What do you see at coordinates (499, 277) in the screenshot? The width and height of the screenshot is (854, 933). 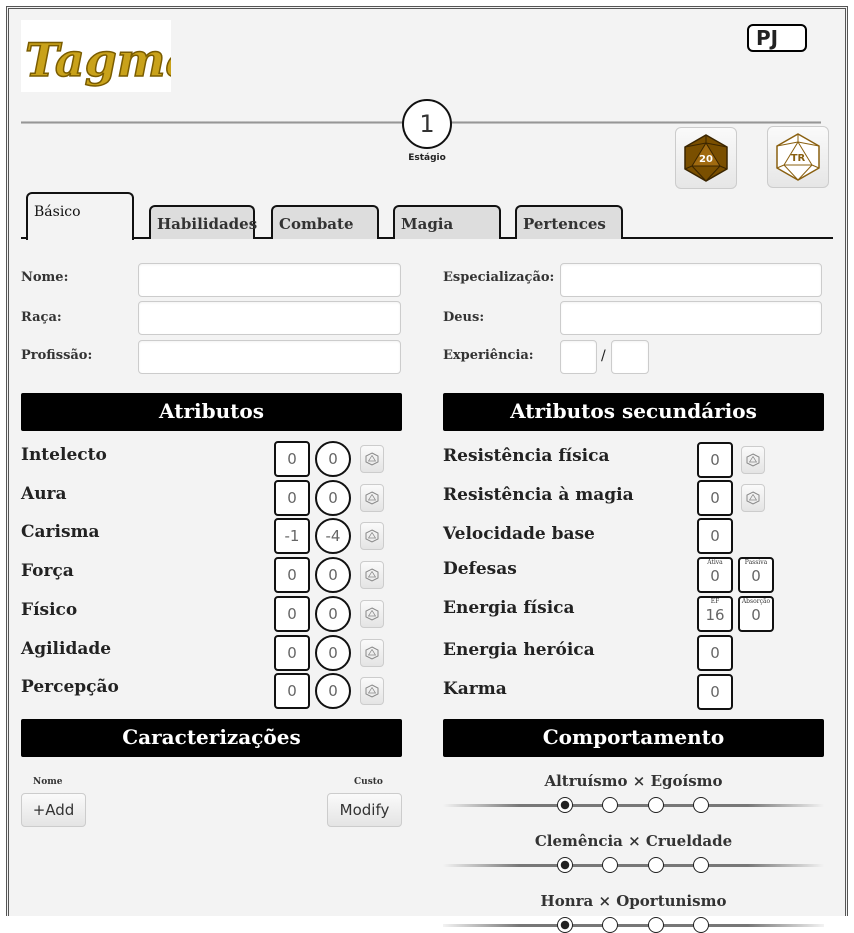 I see `especializacao-label: Especialização:` at bounding box center [499, 277].